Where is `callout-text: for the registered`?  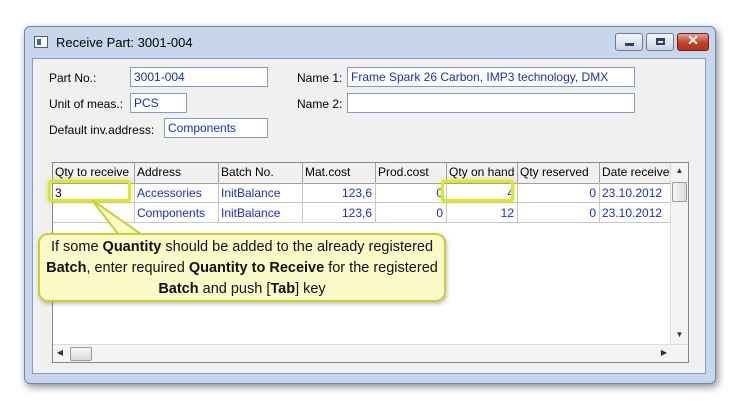 callout-text: for the registered is located at coordinates (381, 268).